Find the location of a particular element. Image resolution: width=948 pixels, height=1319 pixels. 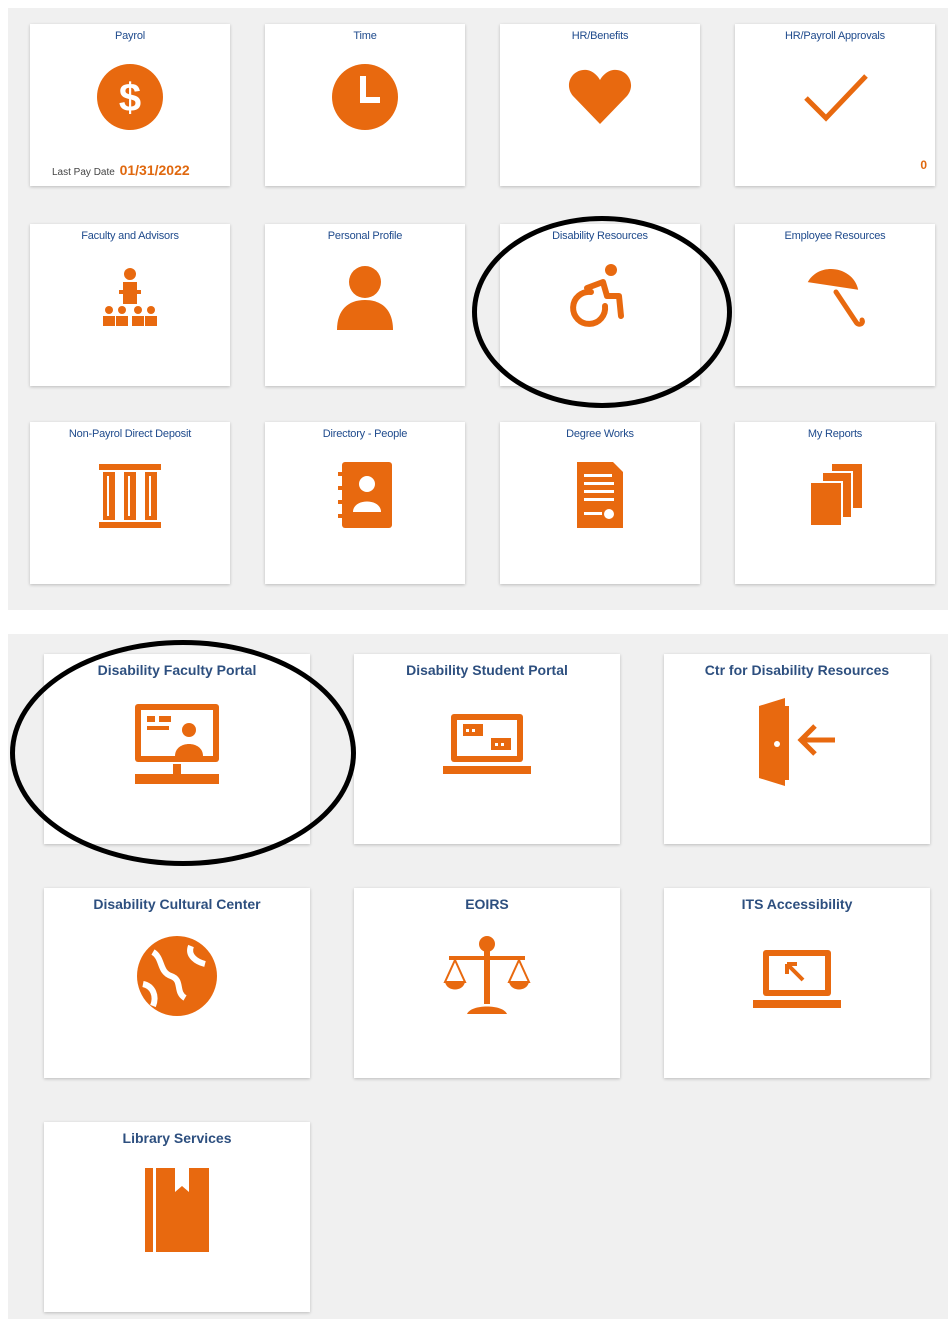

tile-title: Personal Profile is located at coordinates (365, 236).